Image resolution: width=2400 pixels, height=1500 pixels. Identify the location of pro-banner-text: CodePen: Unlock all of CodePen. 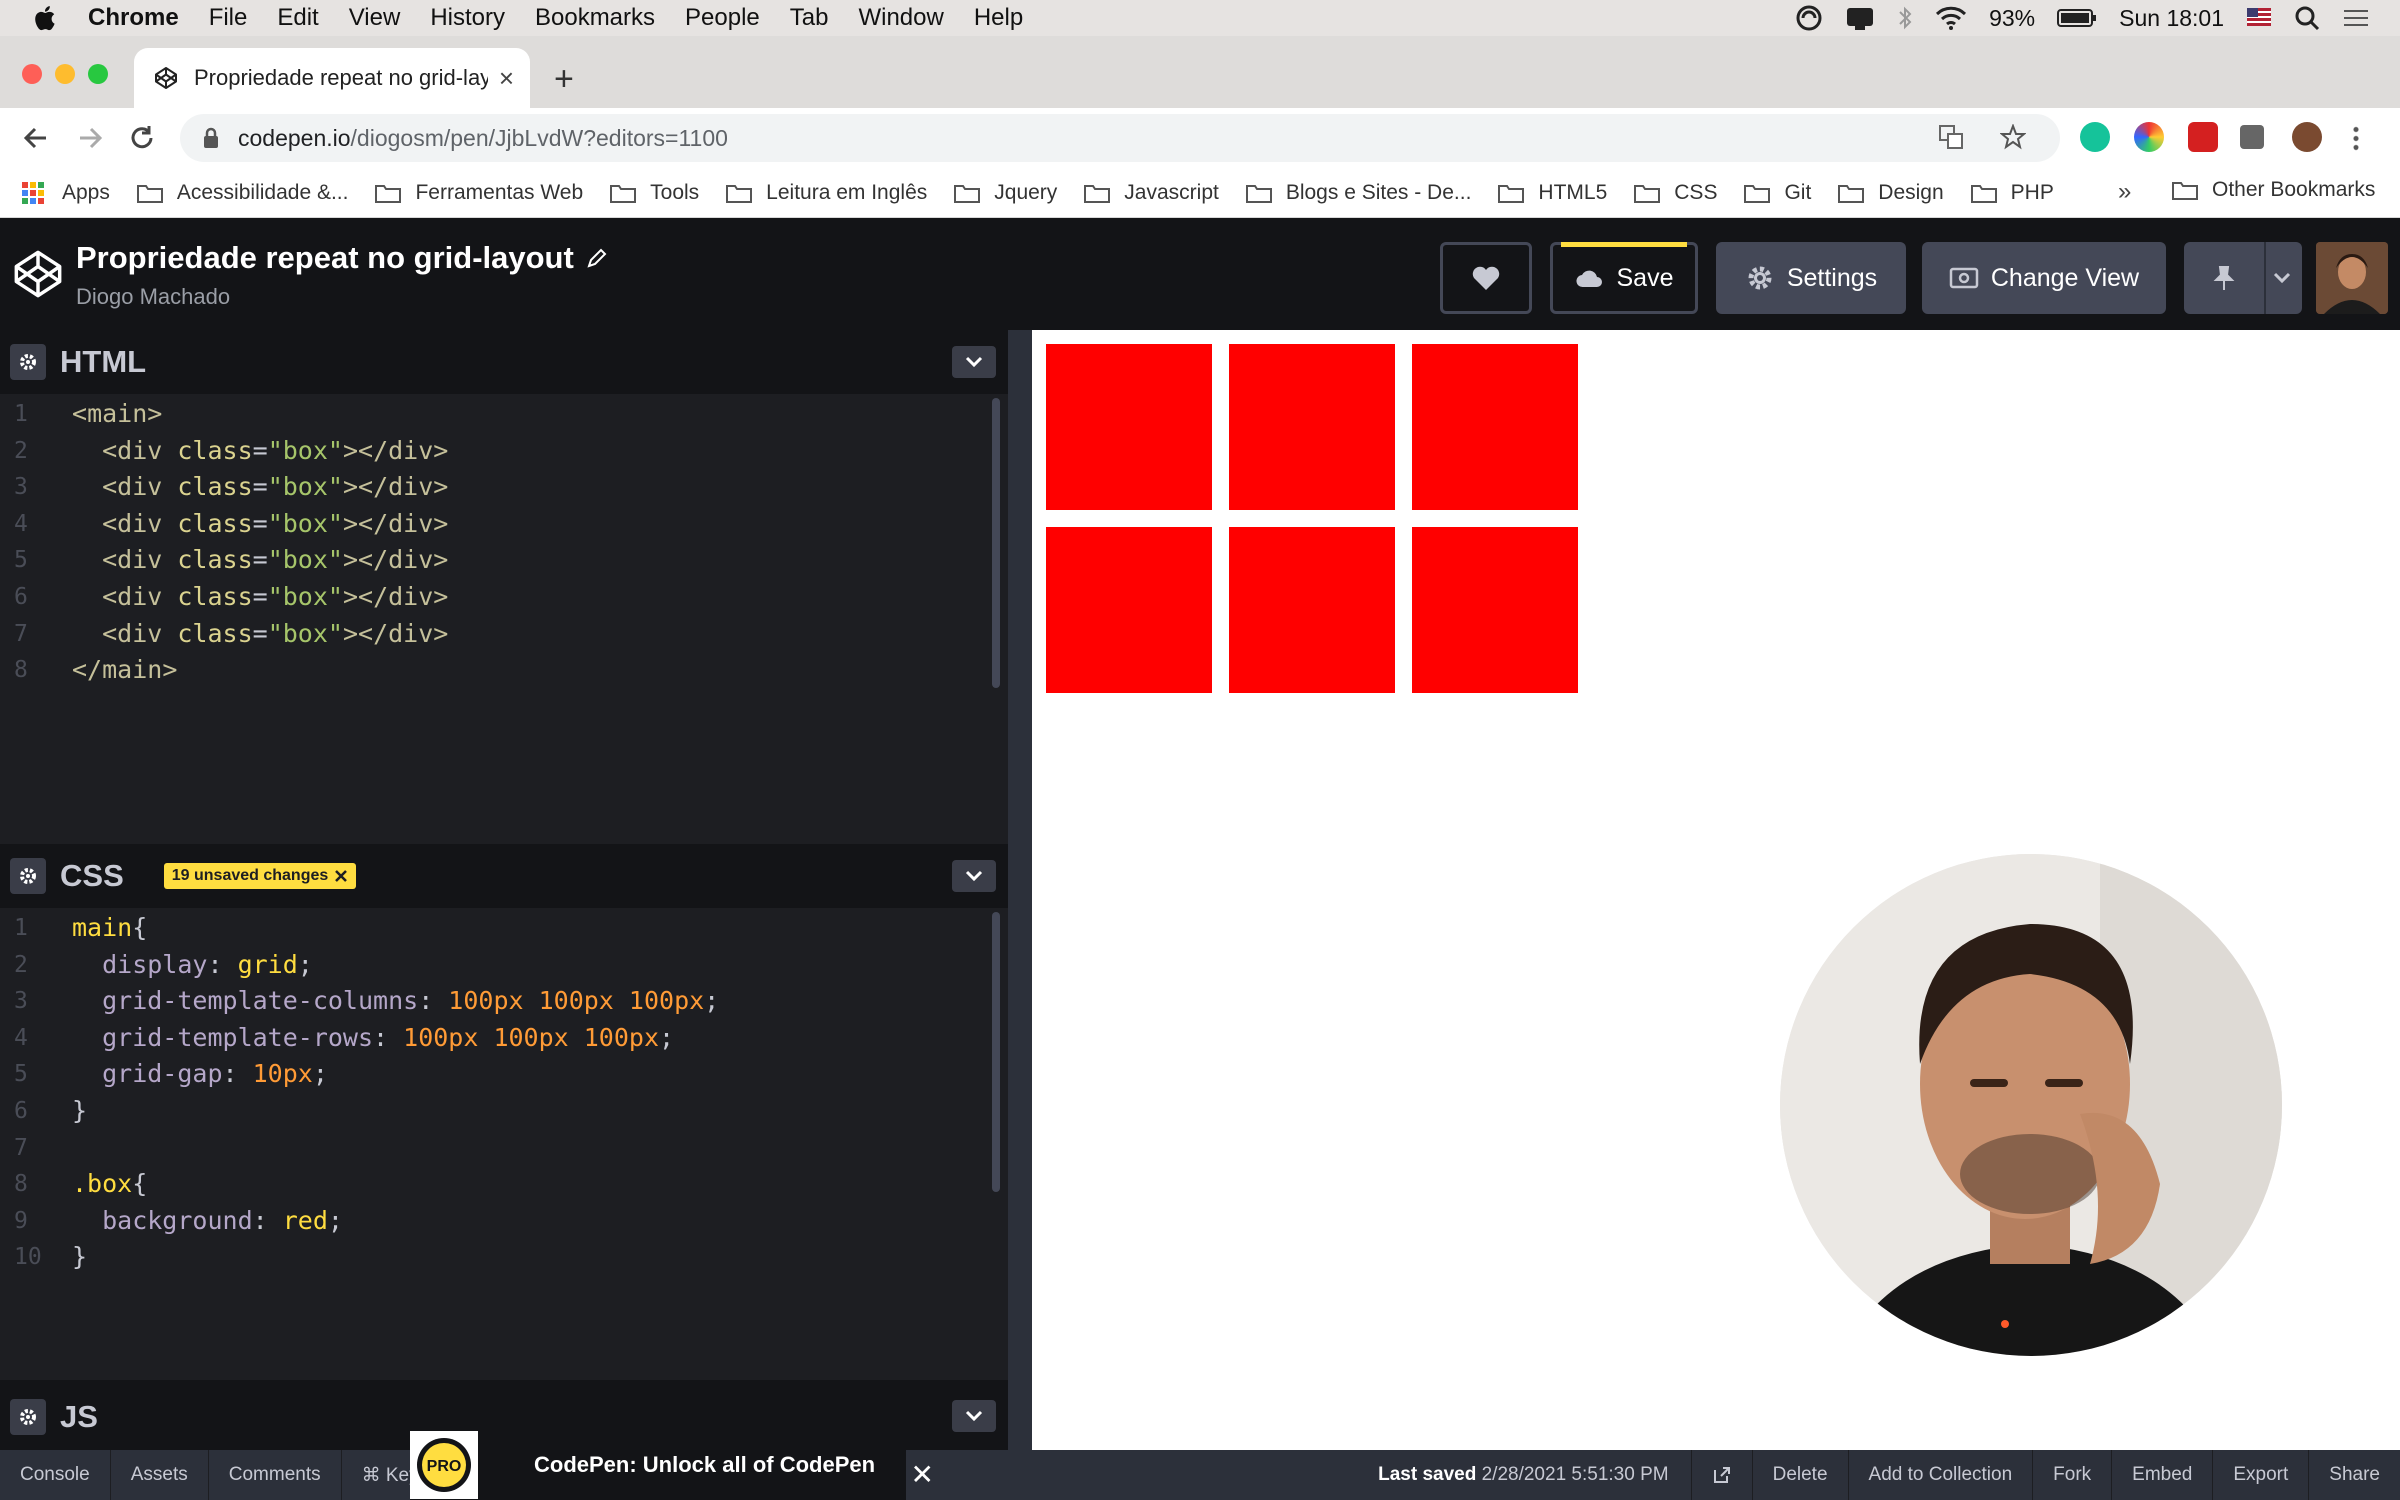
(705, 1464).